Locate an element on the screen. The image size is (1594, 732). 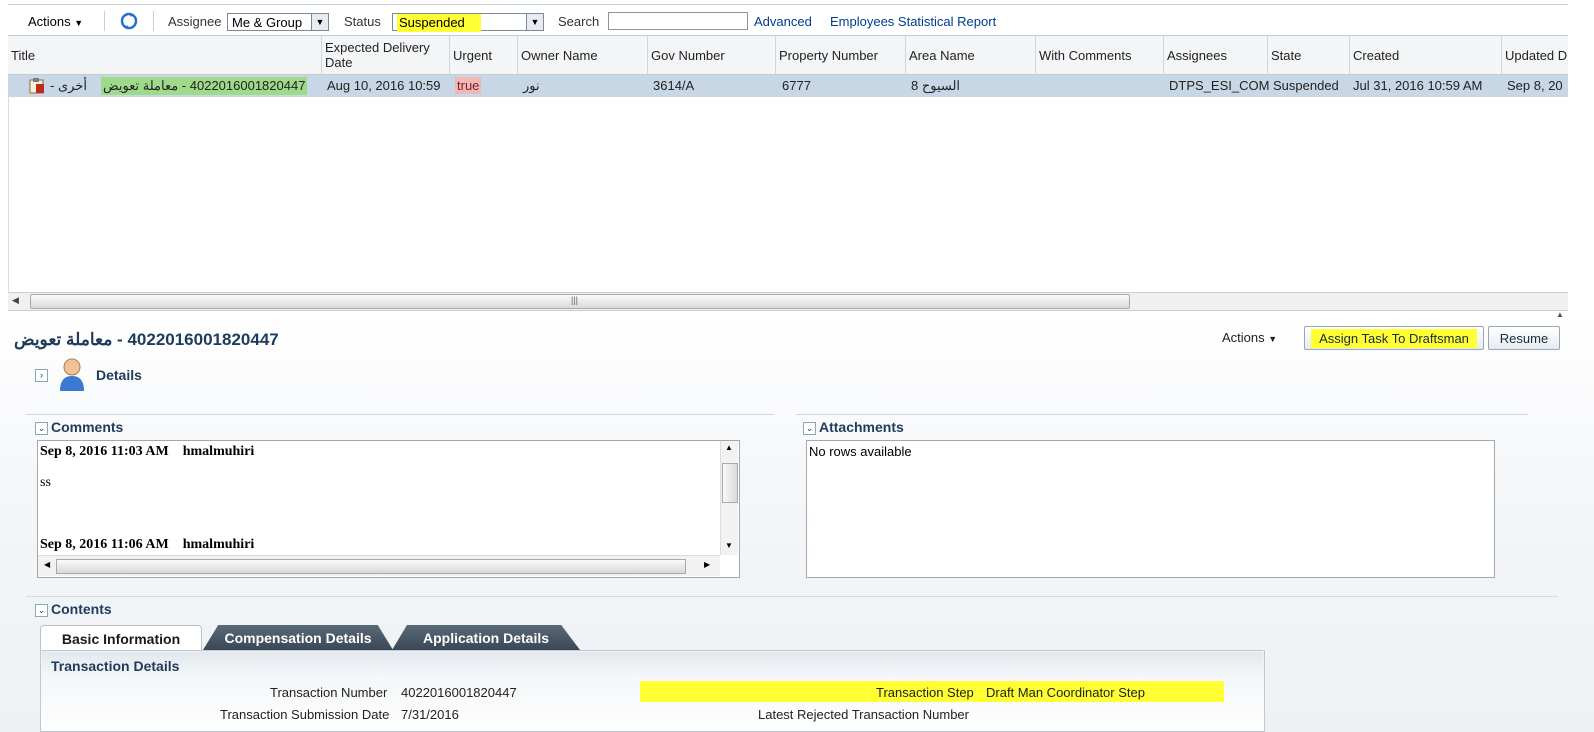
expand-details-icon: › is located at coordinates (41, 375).